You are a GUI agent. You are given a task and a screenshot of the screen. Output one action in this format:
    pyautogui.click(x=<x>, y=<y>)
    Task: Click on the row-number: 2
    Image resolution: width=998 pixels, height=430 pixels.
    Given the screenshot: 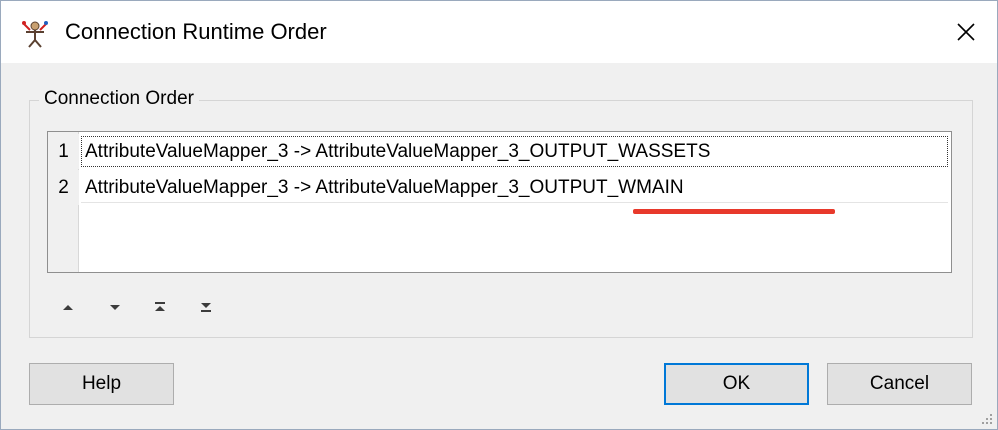 What is the action you would take?
    pyautogui.click(x=63, y=187)
    